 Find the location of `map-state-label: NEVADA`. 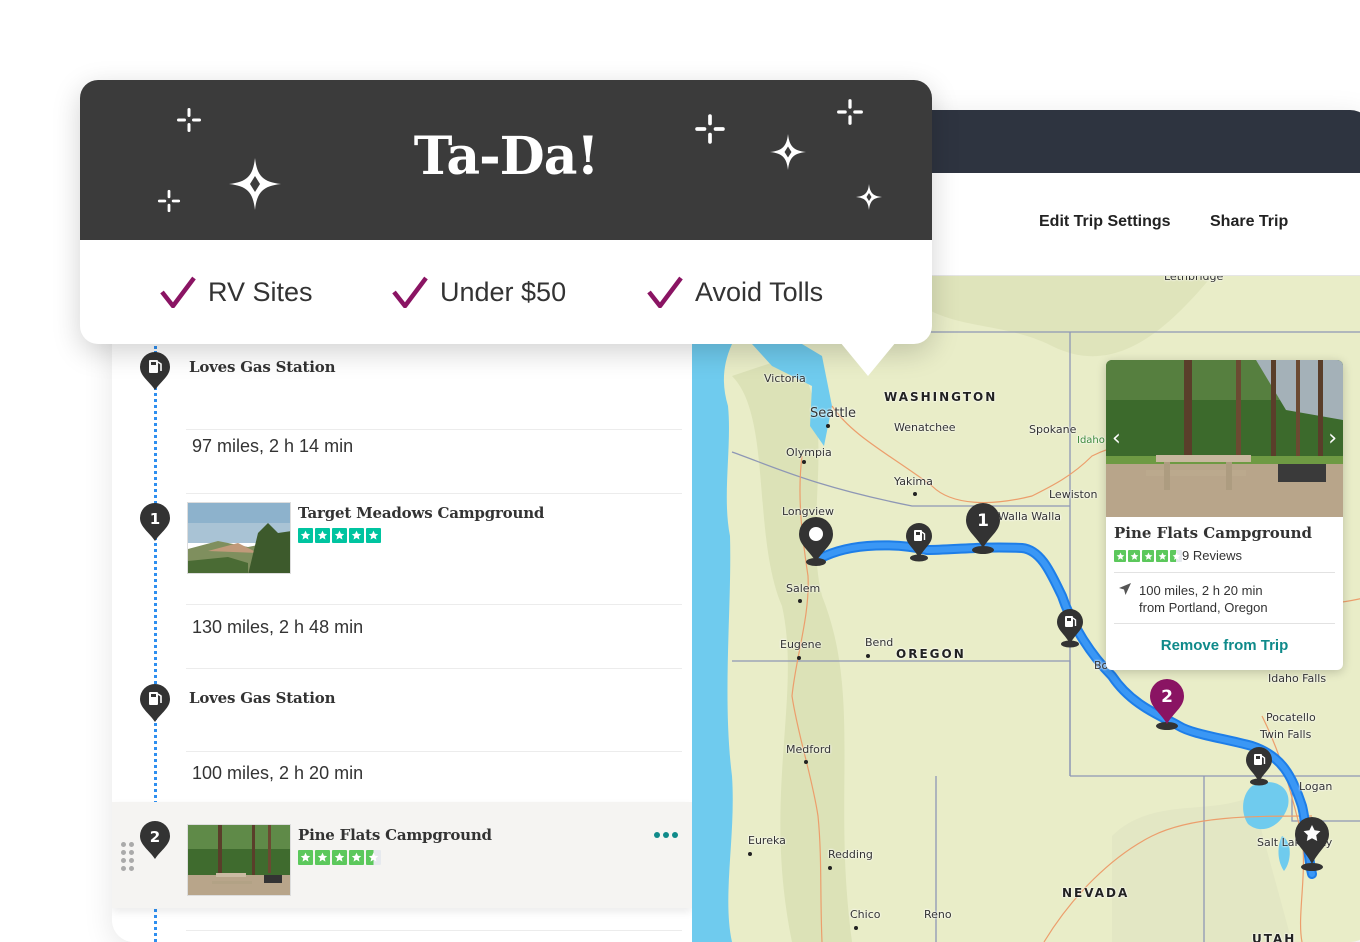

map-state-label: NEVADA is located at coordinates (1096, 893).